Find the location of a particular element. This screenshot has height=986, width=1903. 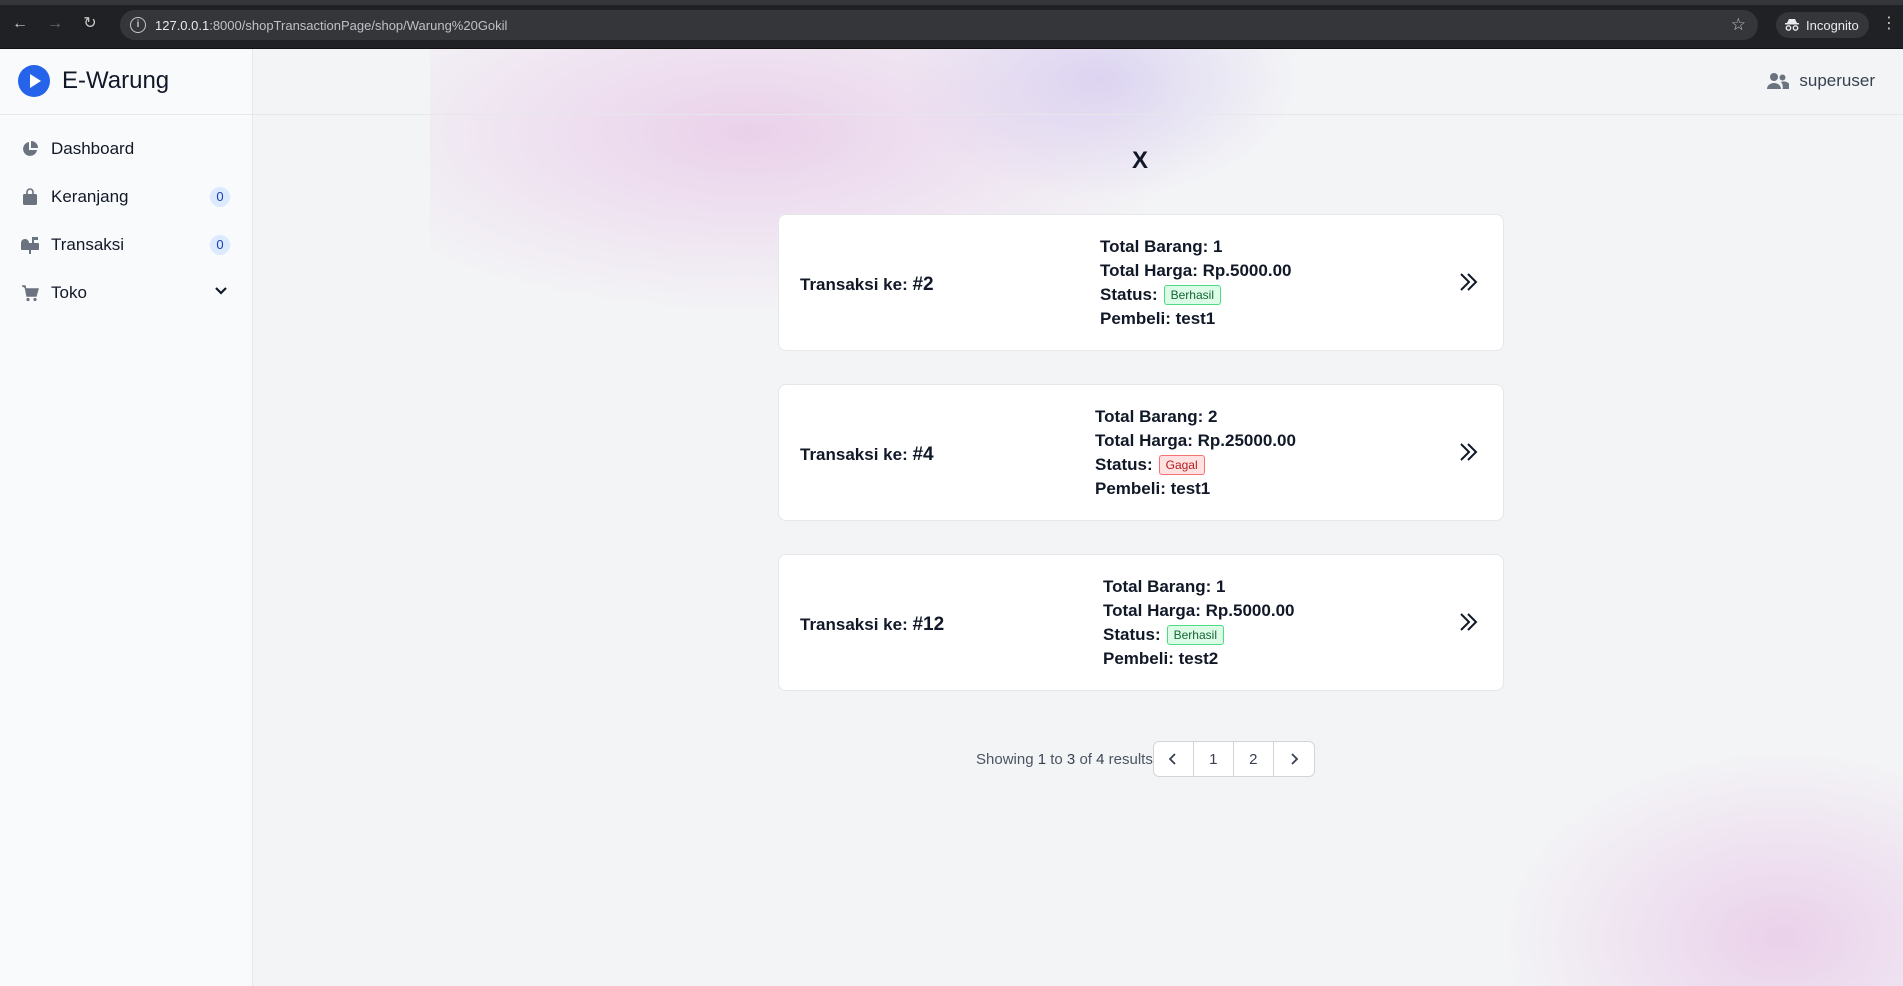

user-menu: superuser is located at coordinates (1821, 81).